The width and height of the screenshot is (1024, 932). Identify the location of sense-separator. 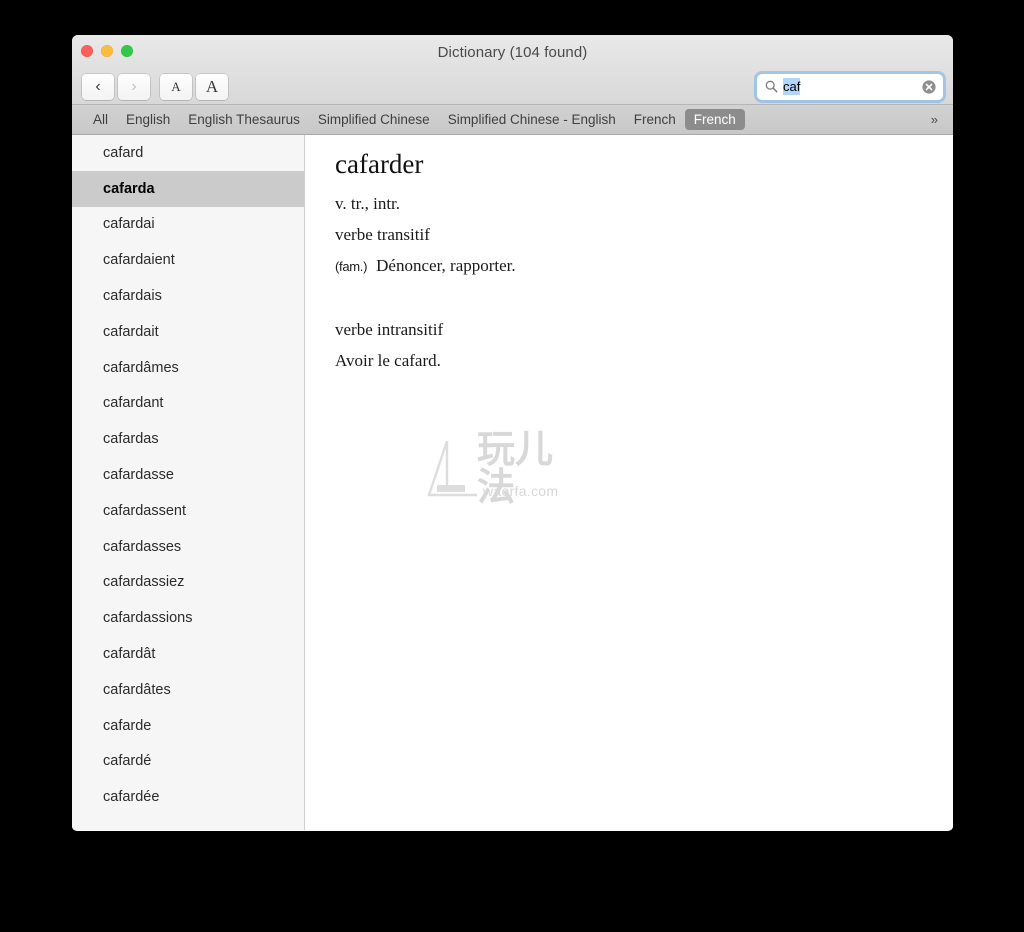
(630, 298).